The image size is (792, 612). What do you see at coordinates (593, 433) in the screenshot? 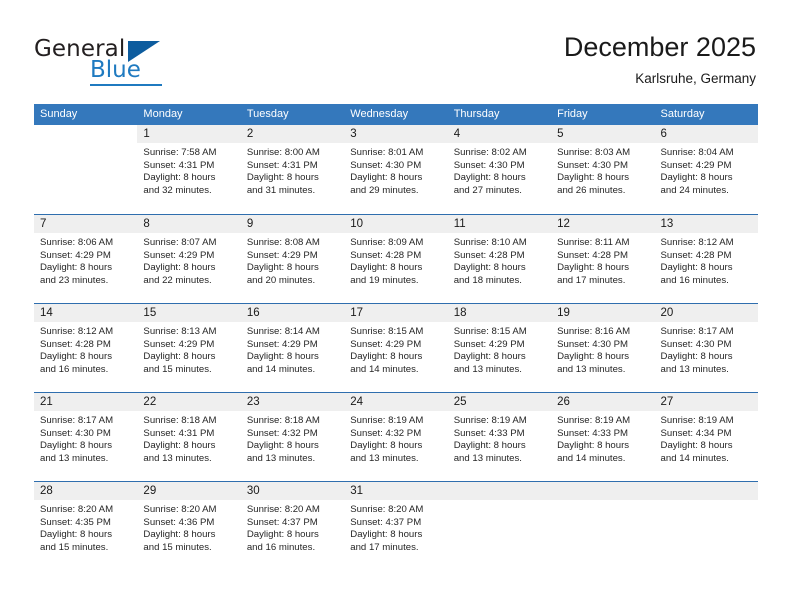
I see `sunset-text: Sunset: 4:33 PM` at bounding box center [593, 433].